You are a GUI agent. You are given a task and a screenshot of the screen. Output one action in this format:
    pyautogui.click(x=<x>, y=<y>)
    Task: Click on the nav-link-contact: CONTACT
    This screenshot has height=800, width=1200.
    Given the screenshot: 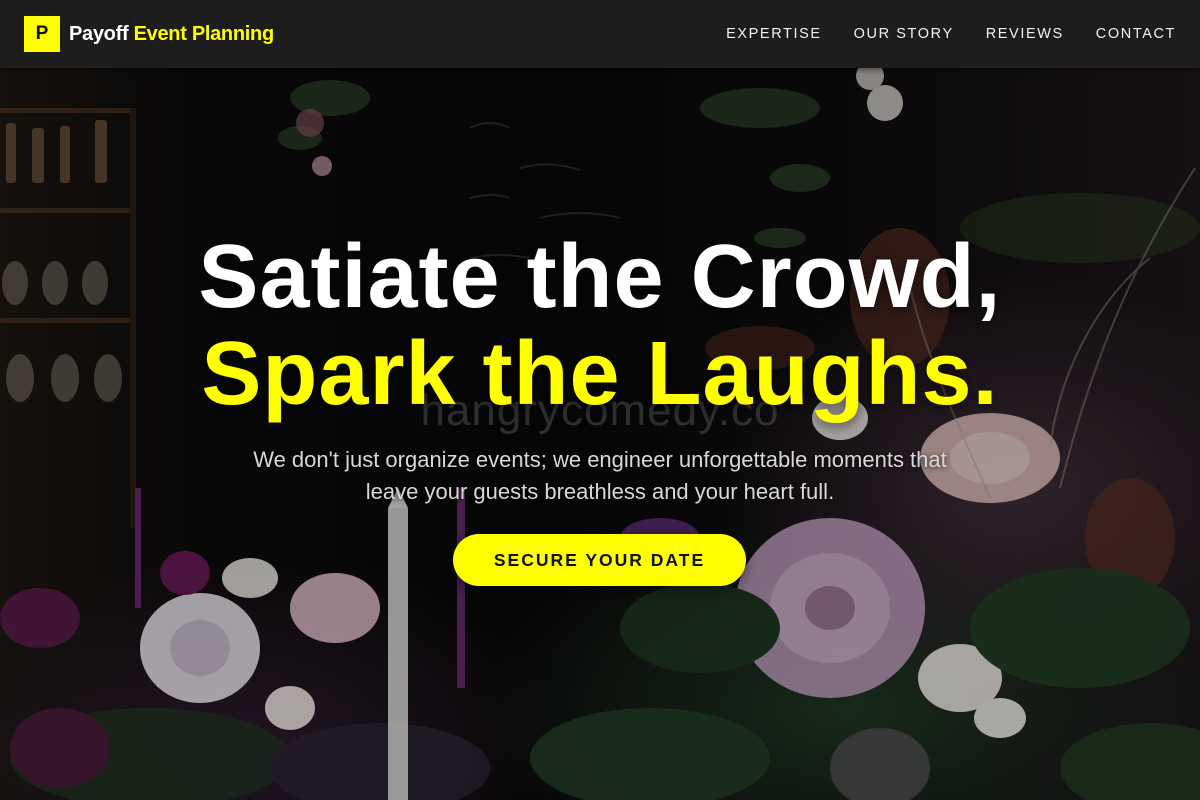 What is the action you would take?
    pyautogui.click(x=1136, y=34)
    